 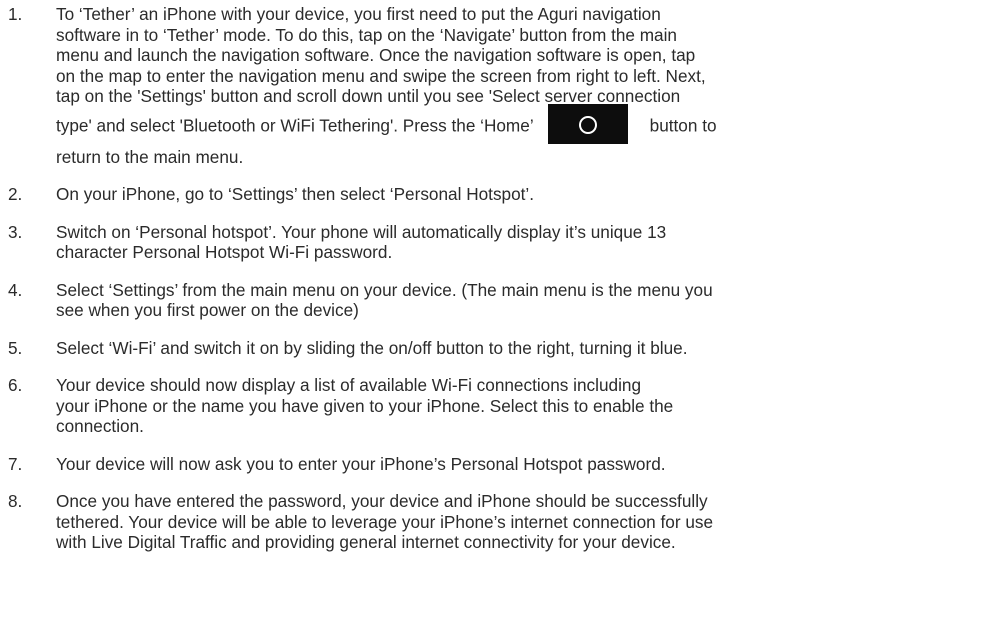 I want to click on home-button-icon, so click(x=587, y=123).